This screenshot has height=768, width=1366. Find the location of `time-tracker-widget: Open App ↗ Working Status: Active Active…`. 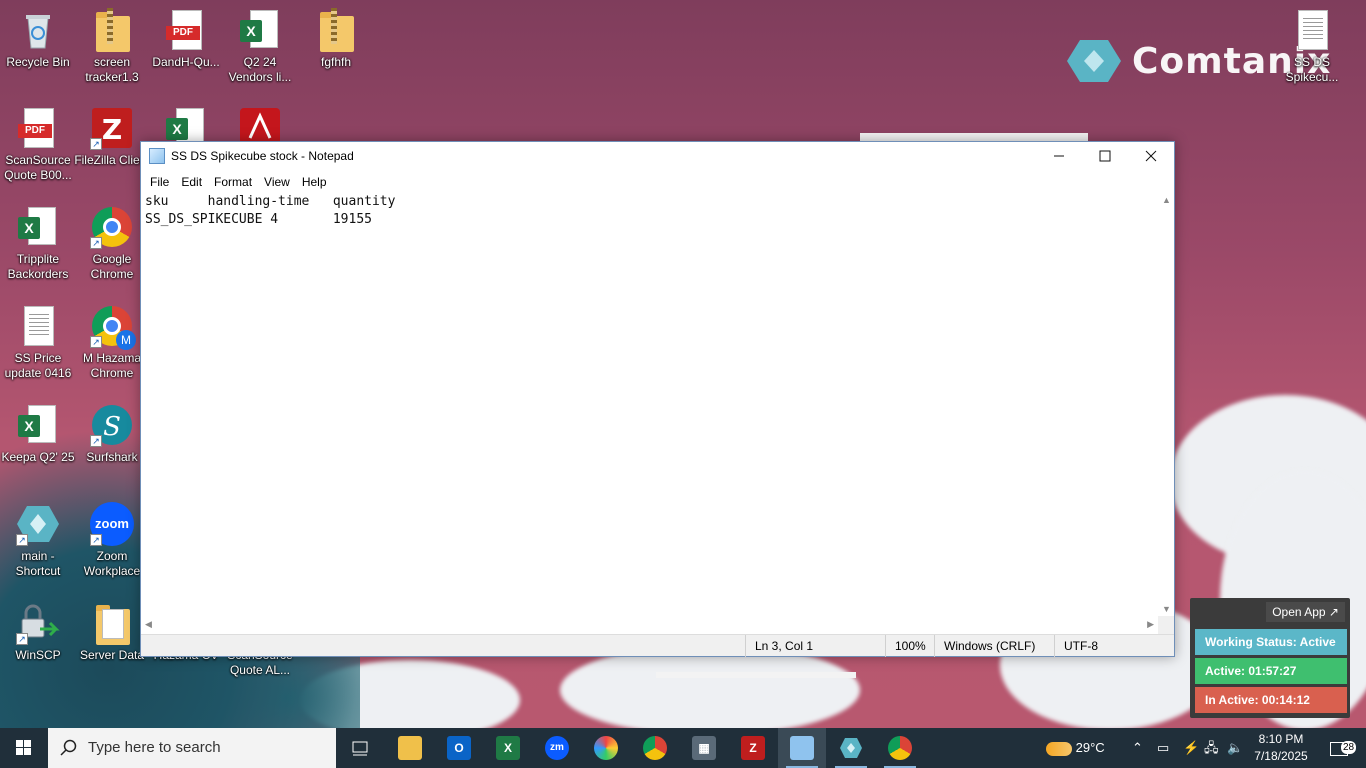

time-tracker-widget: Open App ↗ Working Status: Active Active… is located at coordinates (1270, 658).